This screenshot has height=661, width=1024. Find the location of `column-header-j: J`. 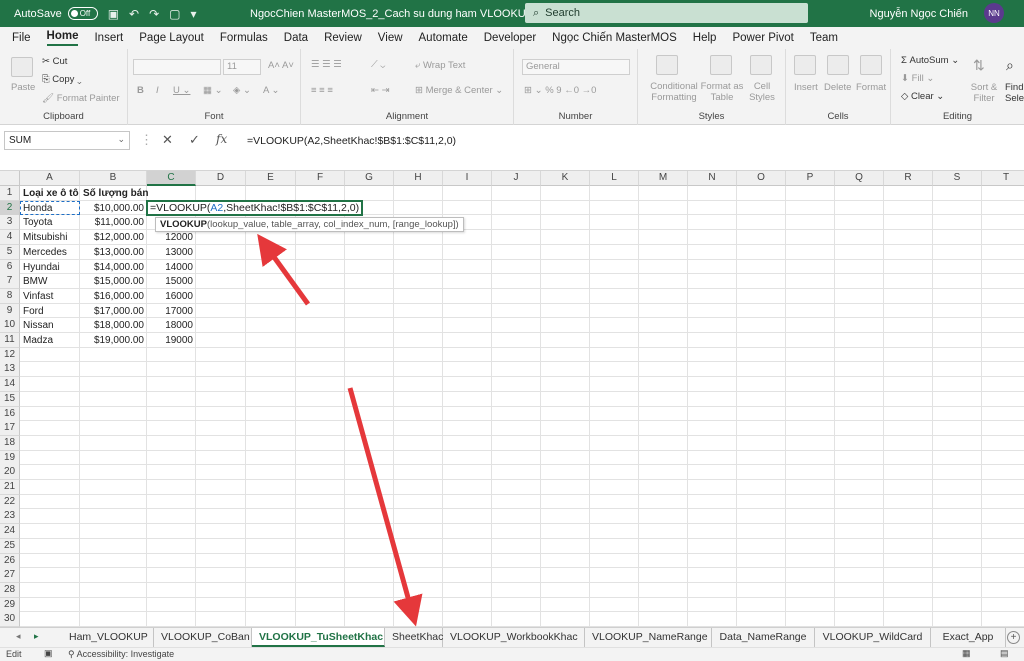

column-header-j: J is located at coordinates (516, 178).